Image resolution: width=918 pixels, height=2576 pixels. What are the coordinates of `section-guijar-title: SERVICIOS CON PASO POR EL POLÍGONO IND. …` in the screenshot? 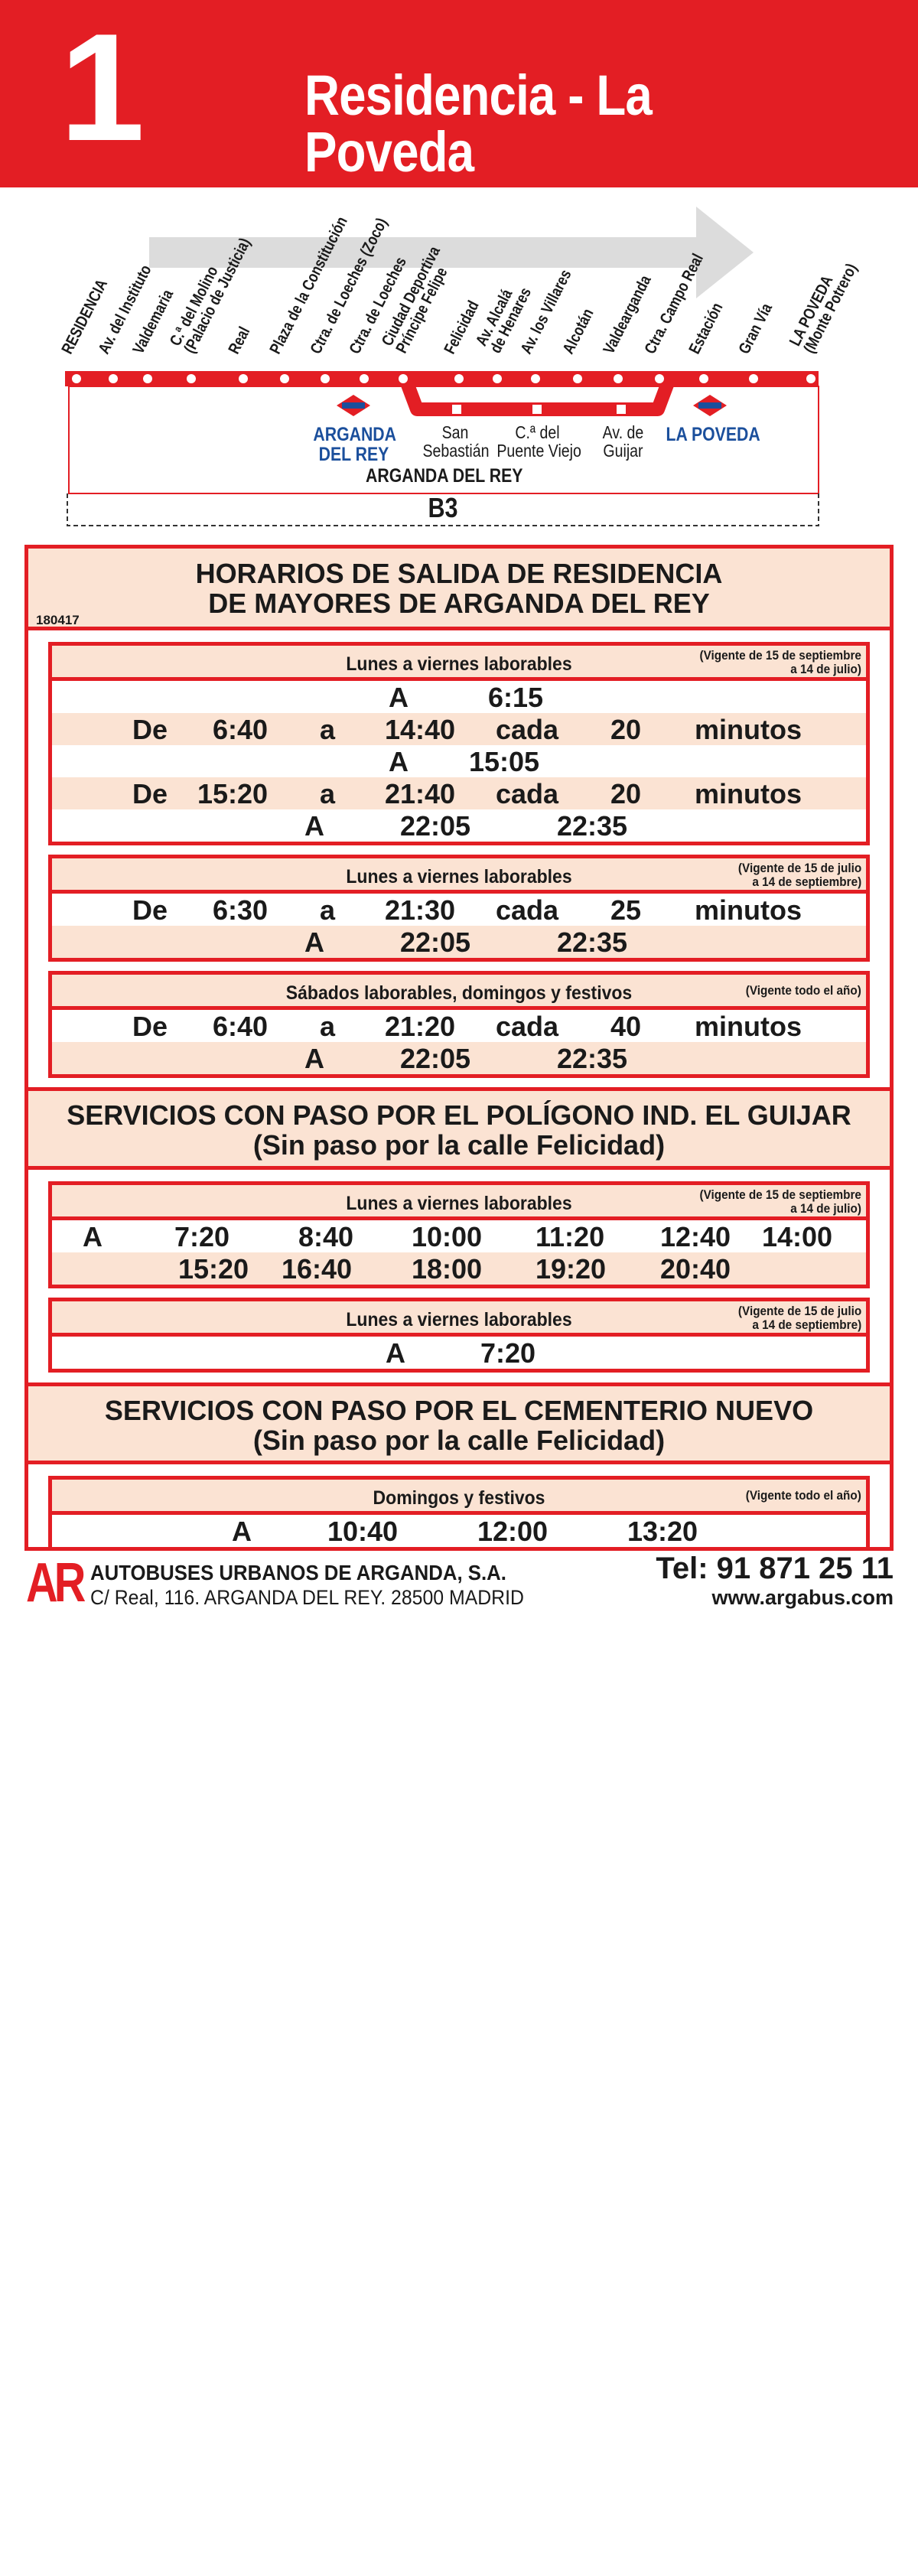 It's located at (459, 1128).